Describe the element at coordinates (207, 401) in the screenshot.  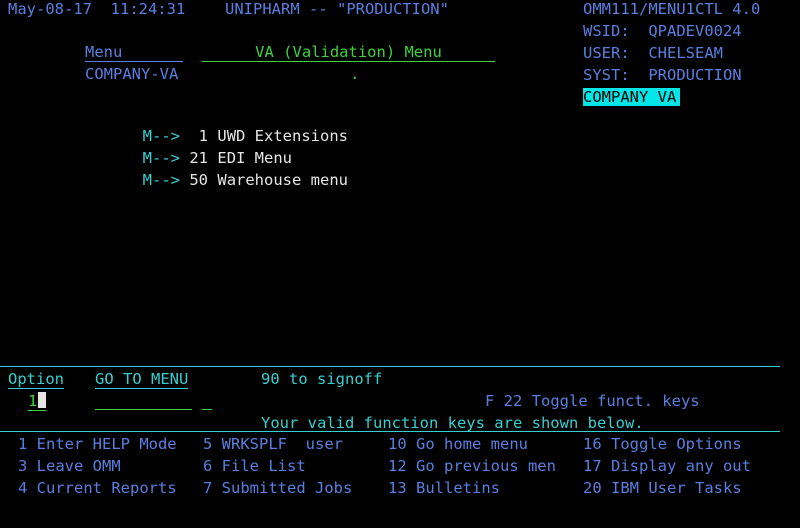
I see `goto-menu-input-ext` at that location.